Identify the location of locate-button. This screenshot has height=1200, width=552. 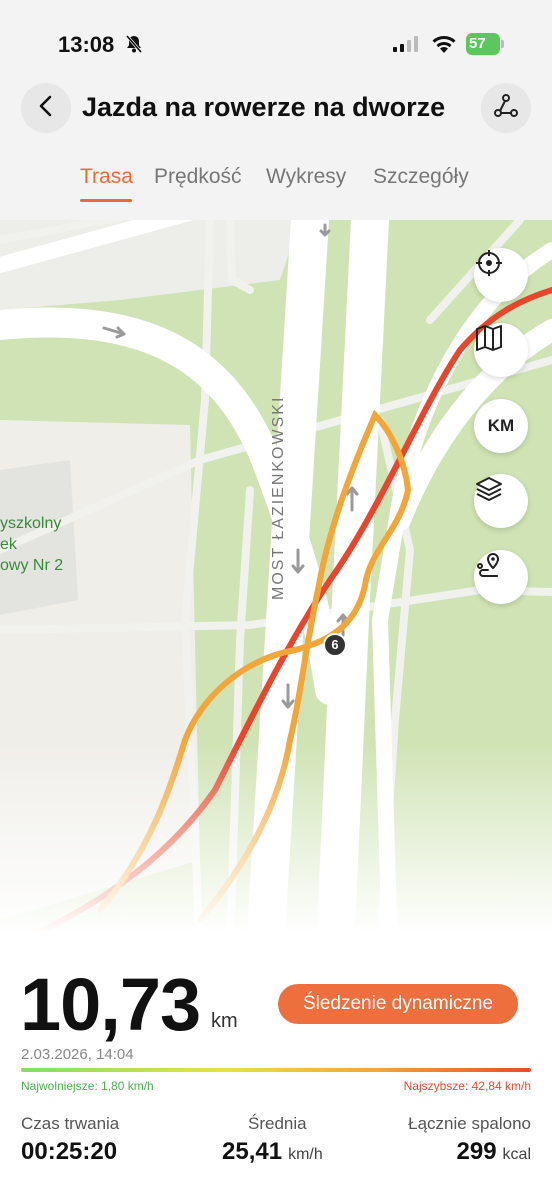
(501, 275).